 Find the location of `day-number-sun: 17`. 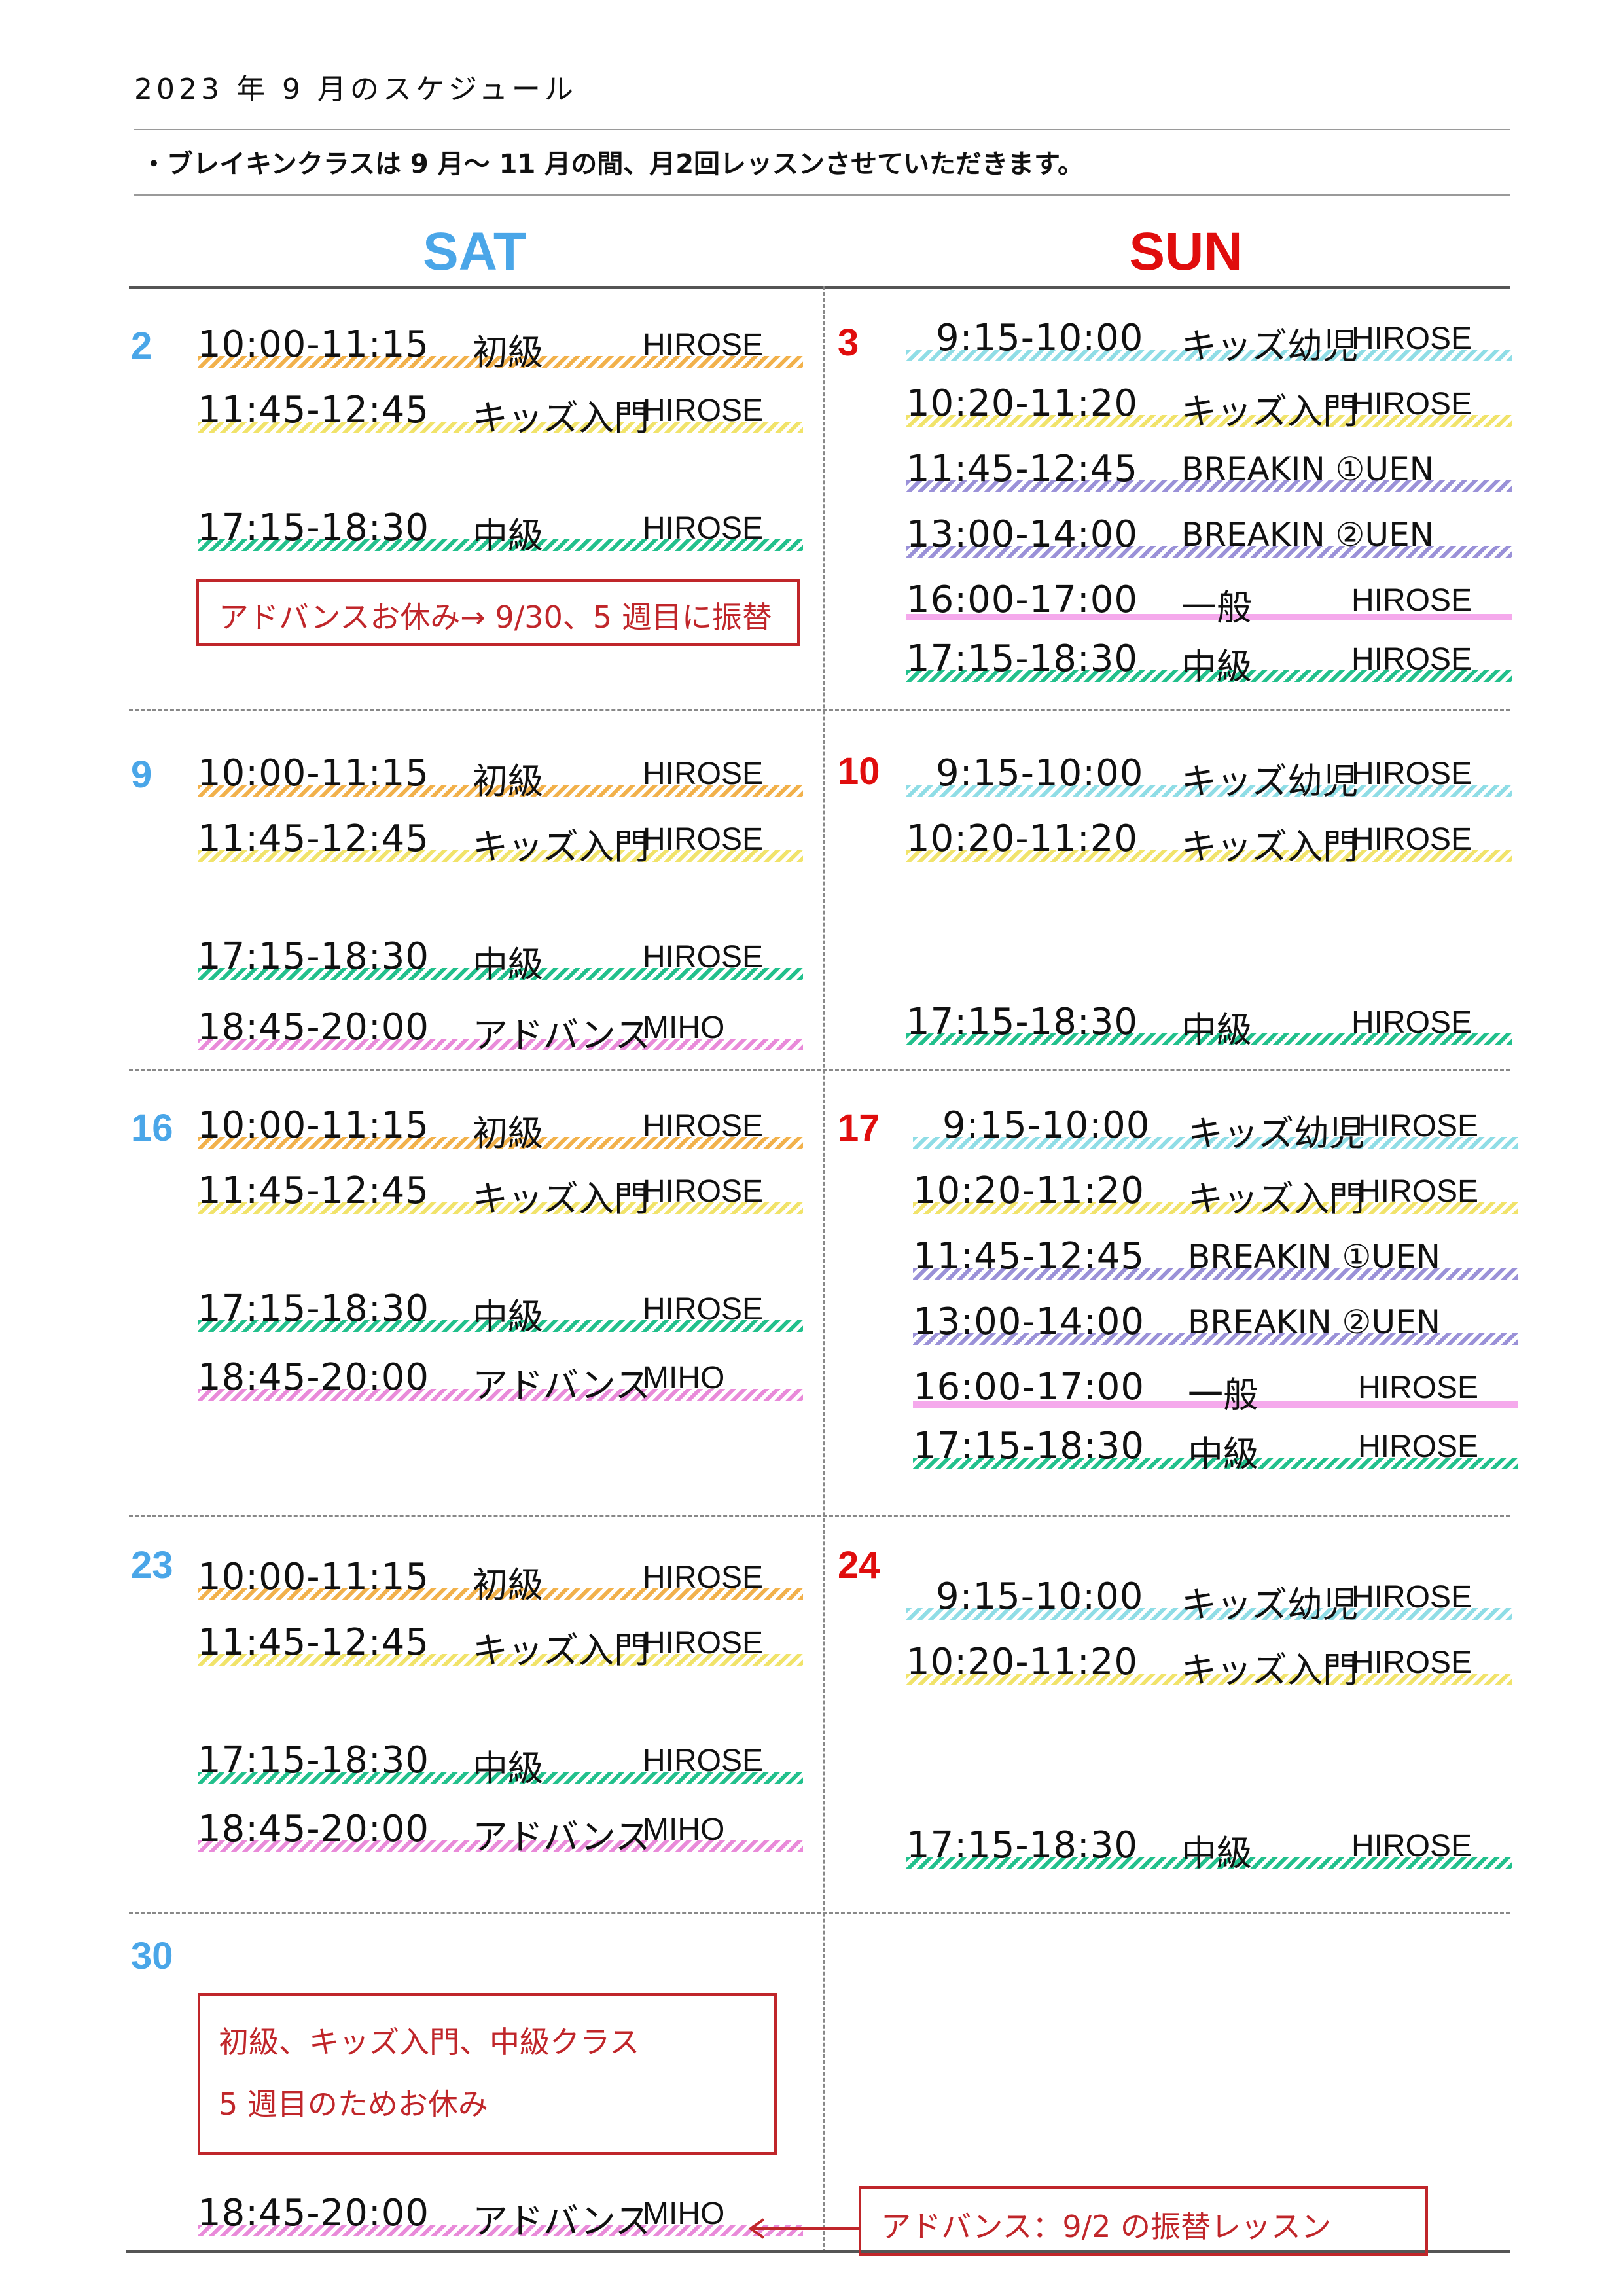

day-number-sun: 17 is located at coordinates (859, 1128).